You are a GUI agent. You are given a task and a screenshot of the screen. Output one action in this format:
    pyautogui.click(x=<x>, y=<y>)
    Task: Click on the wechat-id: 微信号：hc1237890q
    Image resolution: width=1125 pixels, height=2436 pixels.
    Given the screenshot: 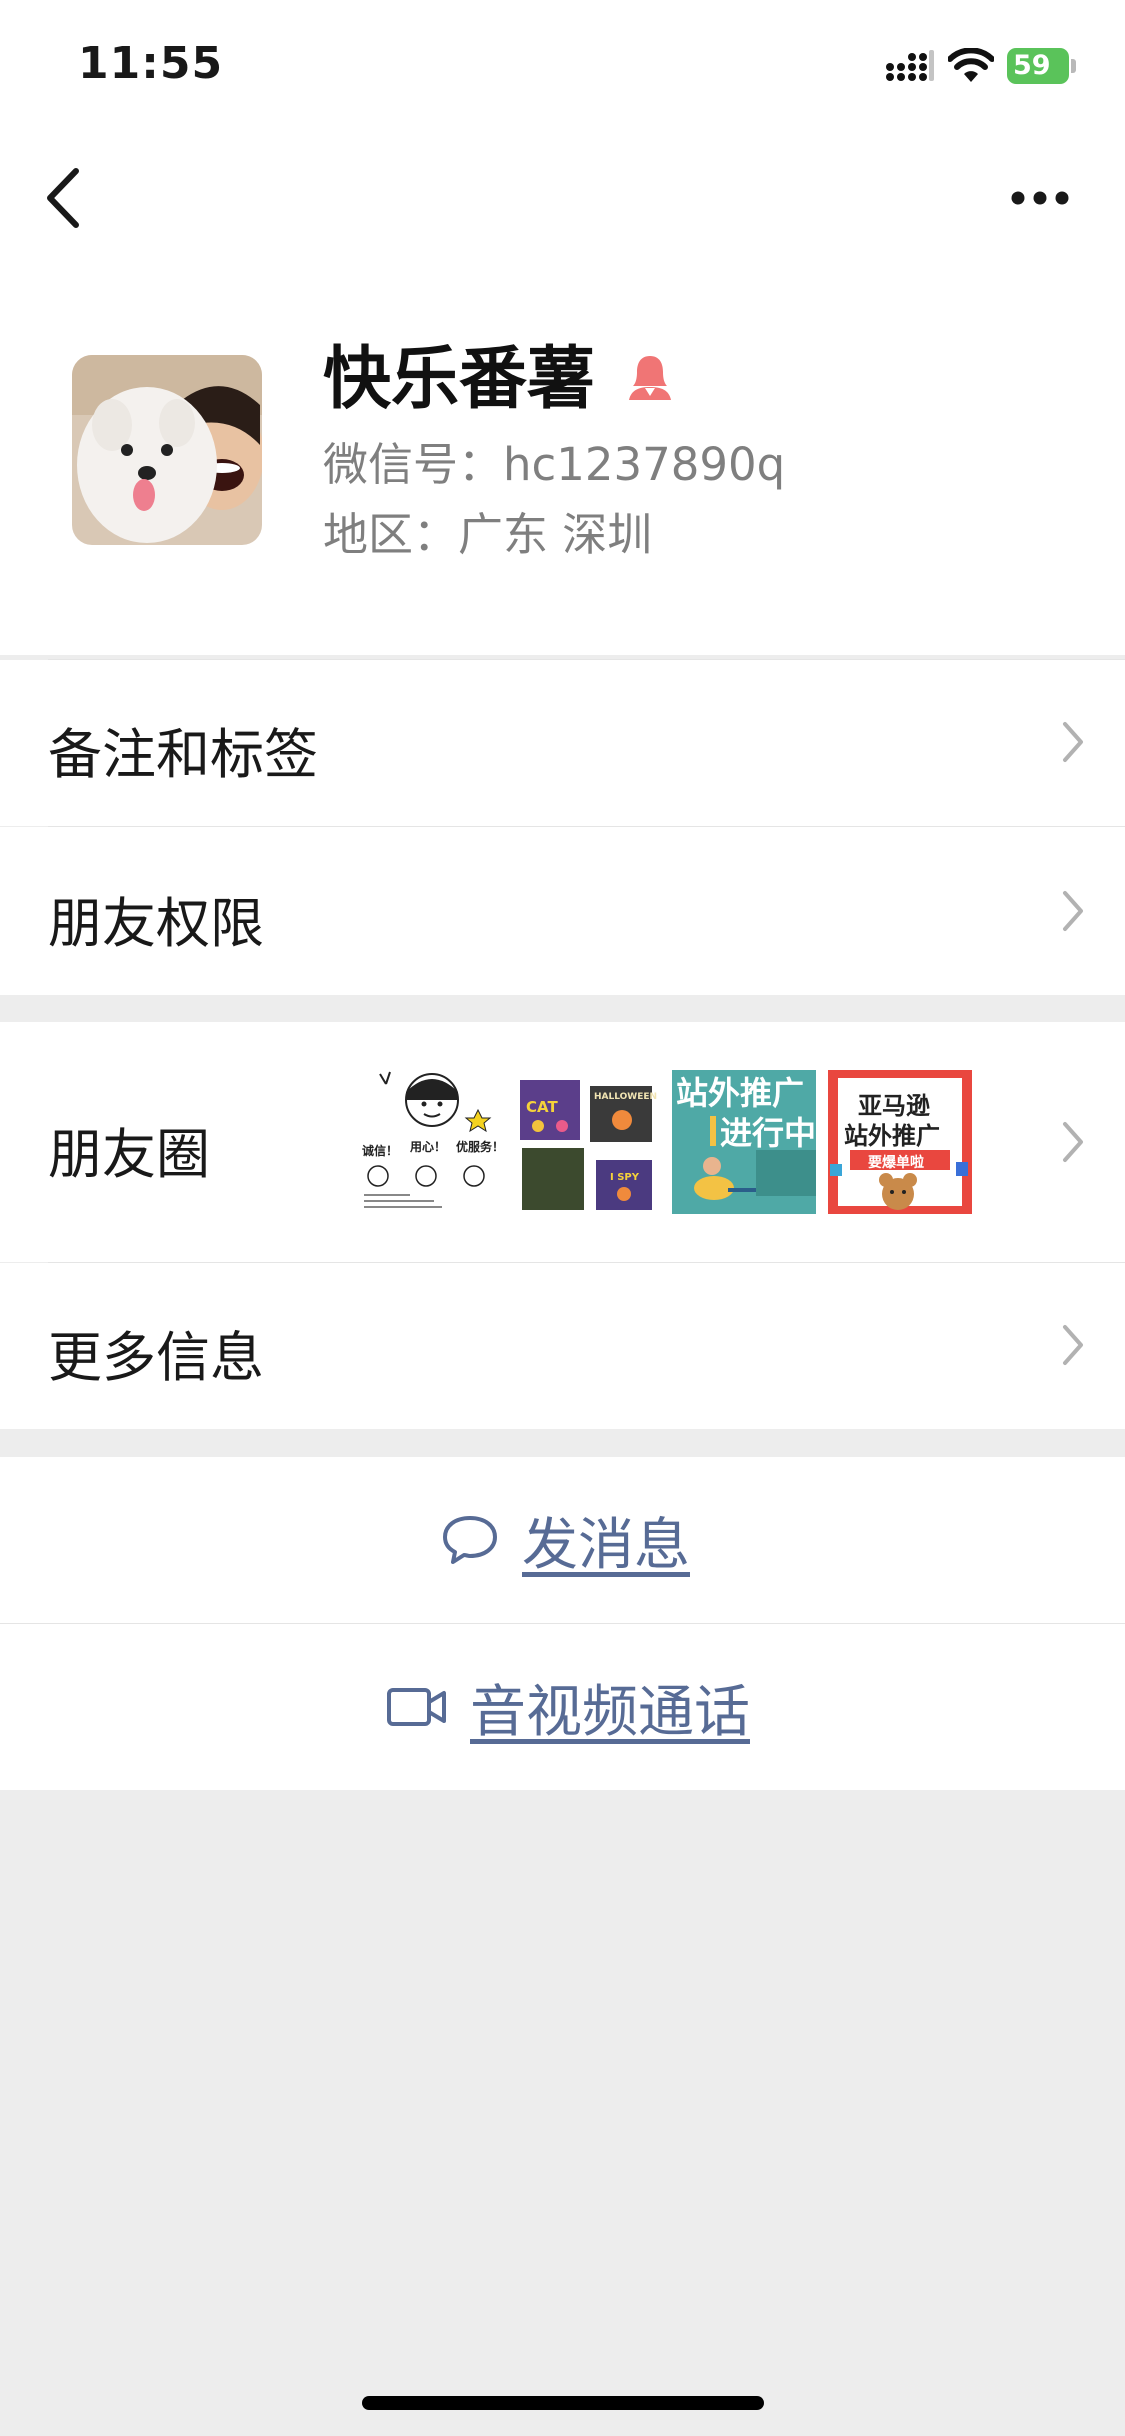 What is the action you would take?
    pyautogui.click(x=554, y=464)
    